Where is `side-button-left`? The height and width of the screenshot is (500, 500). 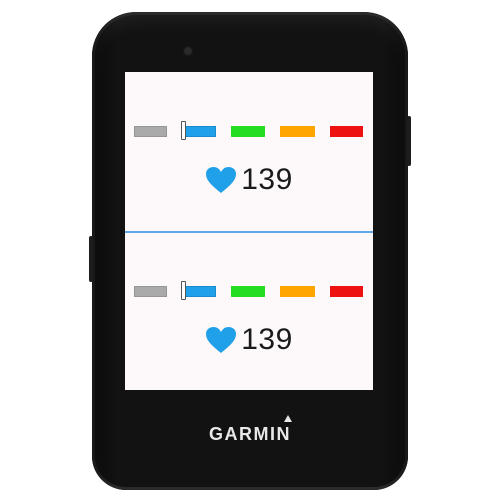
side-button-left is located at coordinates (91, 259).